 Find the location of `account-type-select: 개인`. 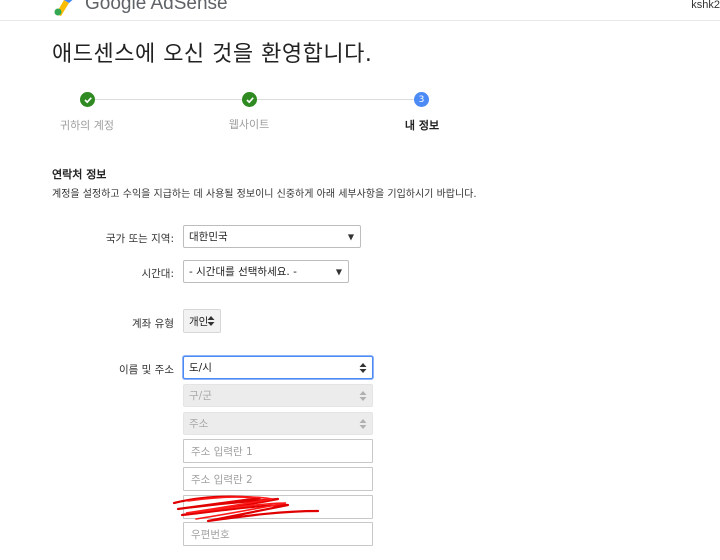

account-type-select: 개인 is located at coordinates (202, 321).